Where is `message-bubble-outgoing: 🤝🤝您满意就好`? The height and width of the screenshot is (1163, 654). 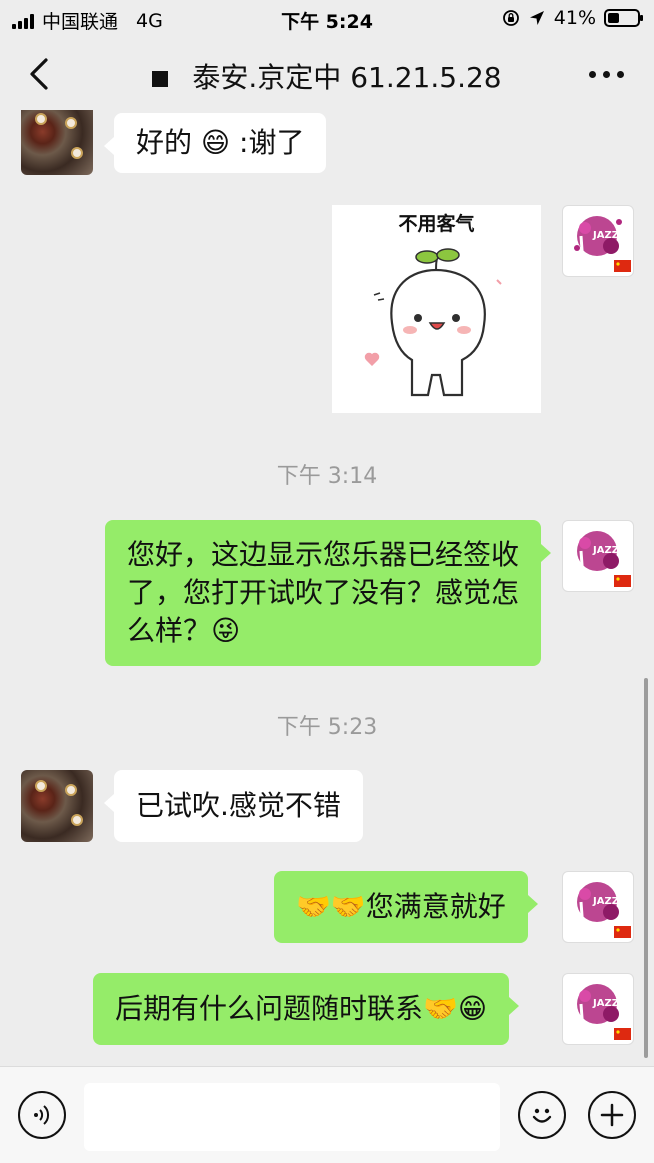
message-bubble-outgoing: 🤝🤝您满意就好 is located at coordinates (406, 907).